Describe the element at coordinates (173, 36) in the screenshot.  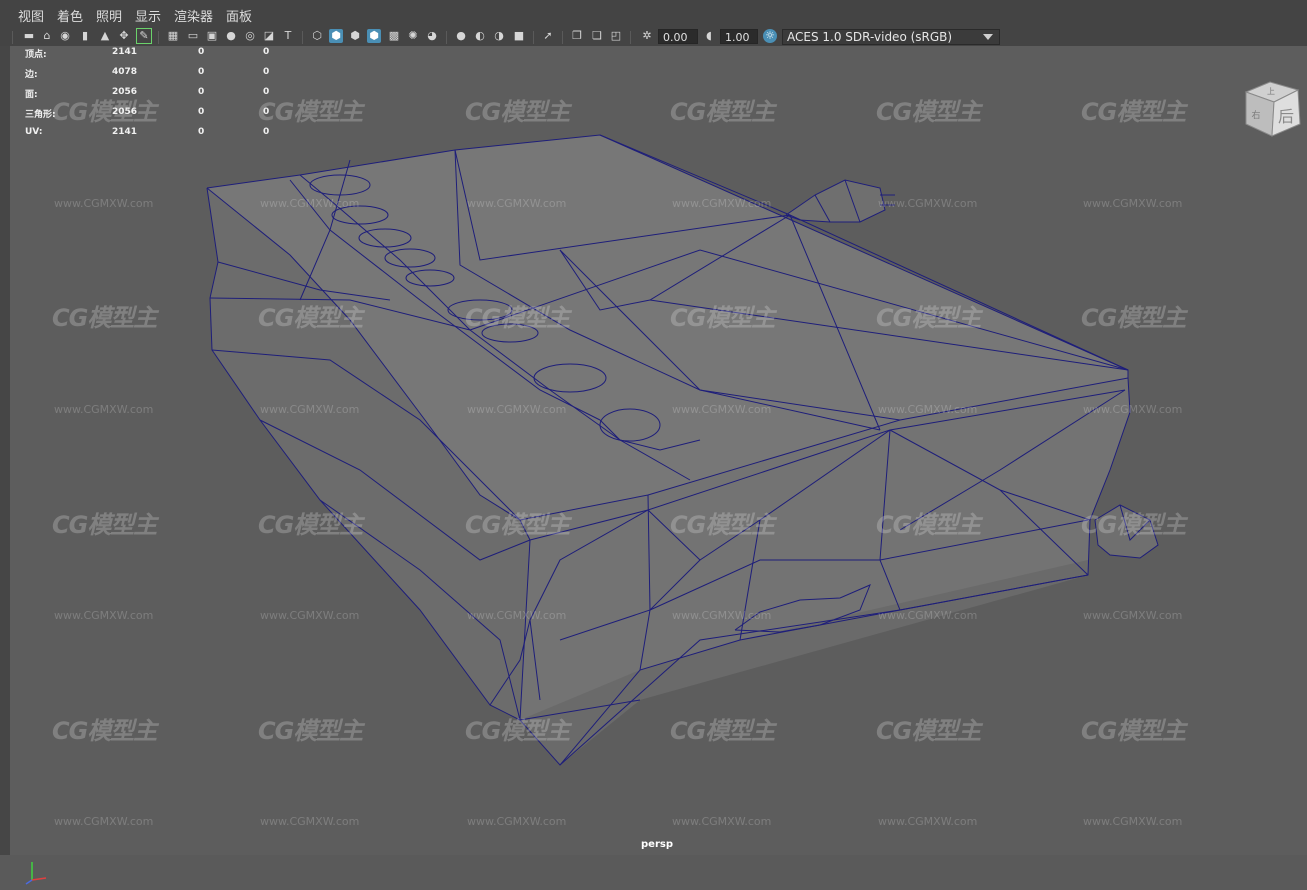
I see `grid-icon: ▦` at that location.